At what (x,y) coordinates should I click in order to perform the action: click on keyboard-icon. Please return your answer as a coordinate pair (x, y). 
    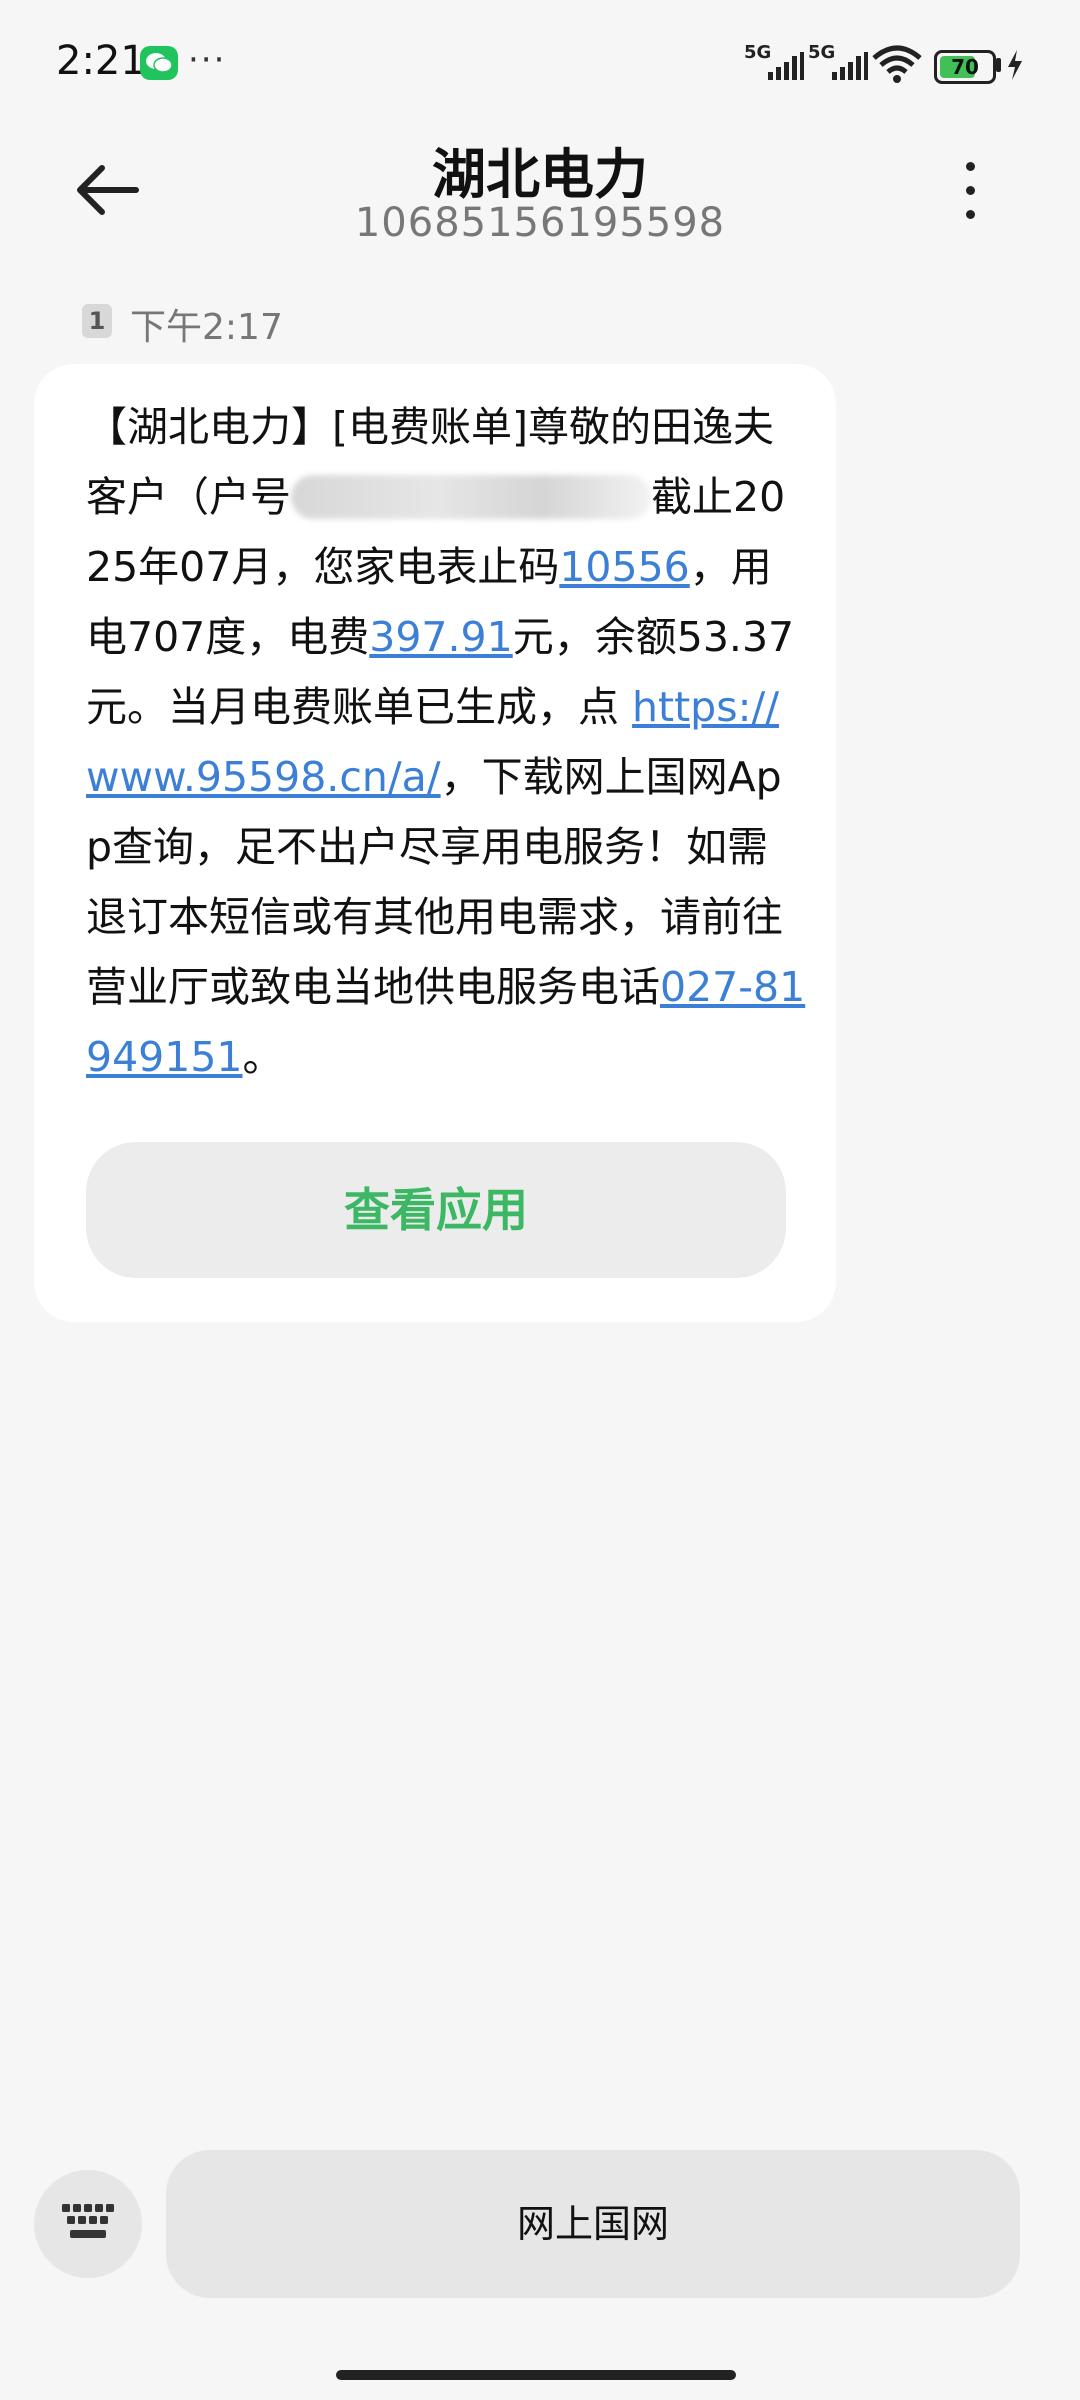
    Looking at the image, I should click on (88, 2221).